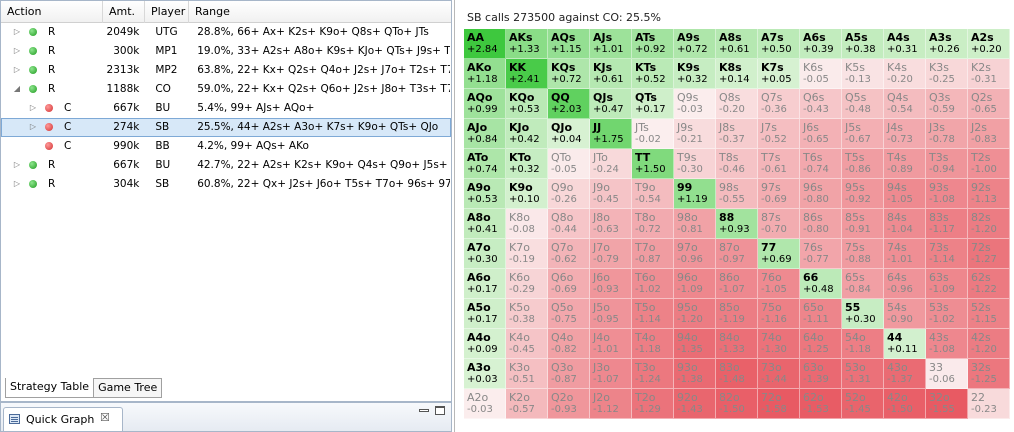 The width and height of the screenshot is (1014, 432). Describe the element at coordinates (989, 224) in the screenshot. I see `hand-cell: 82s -1.20` at that location.